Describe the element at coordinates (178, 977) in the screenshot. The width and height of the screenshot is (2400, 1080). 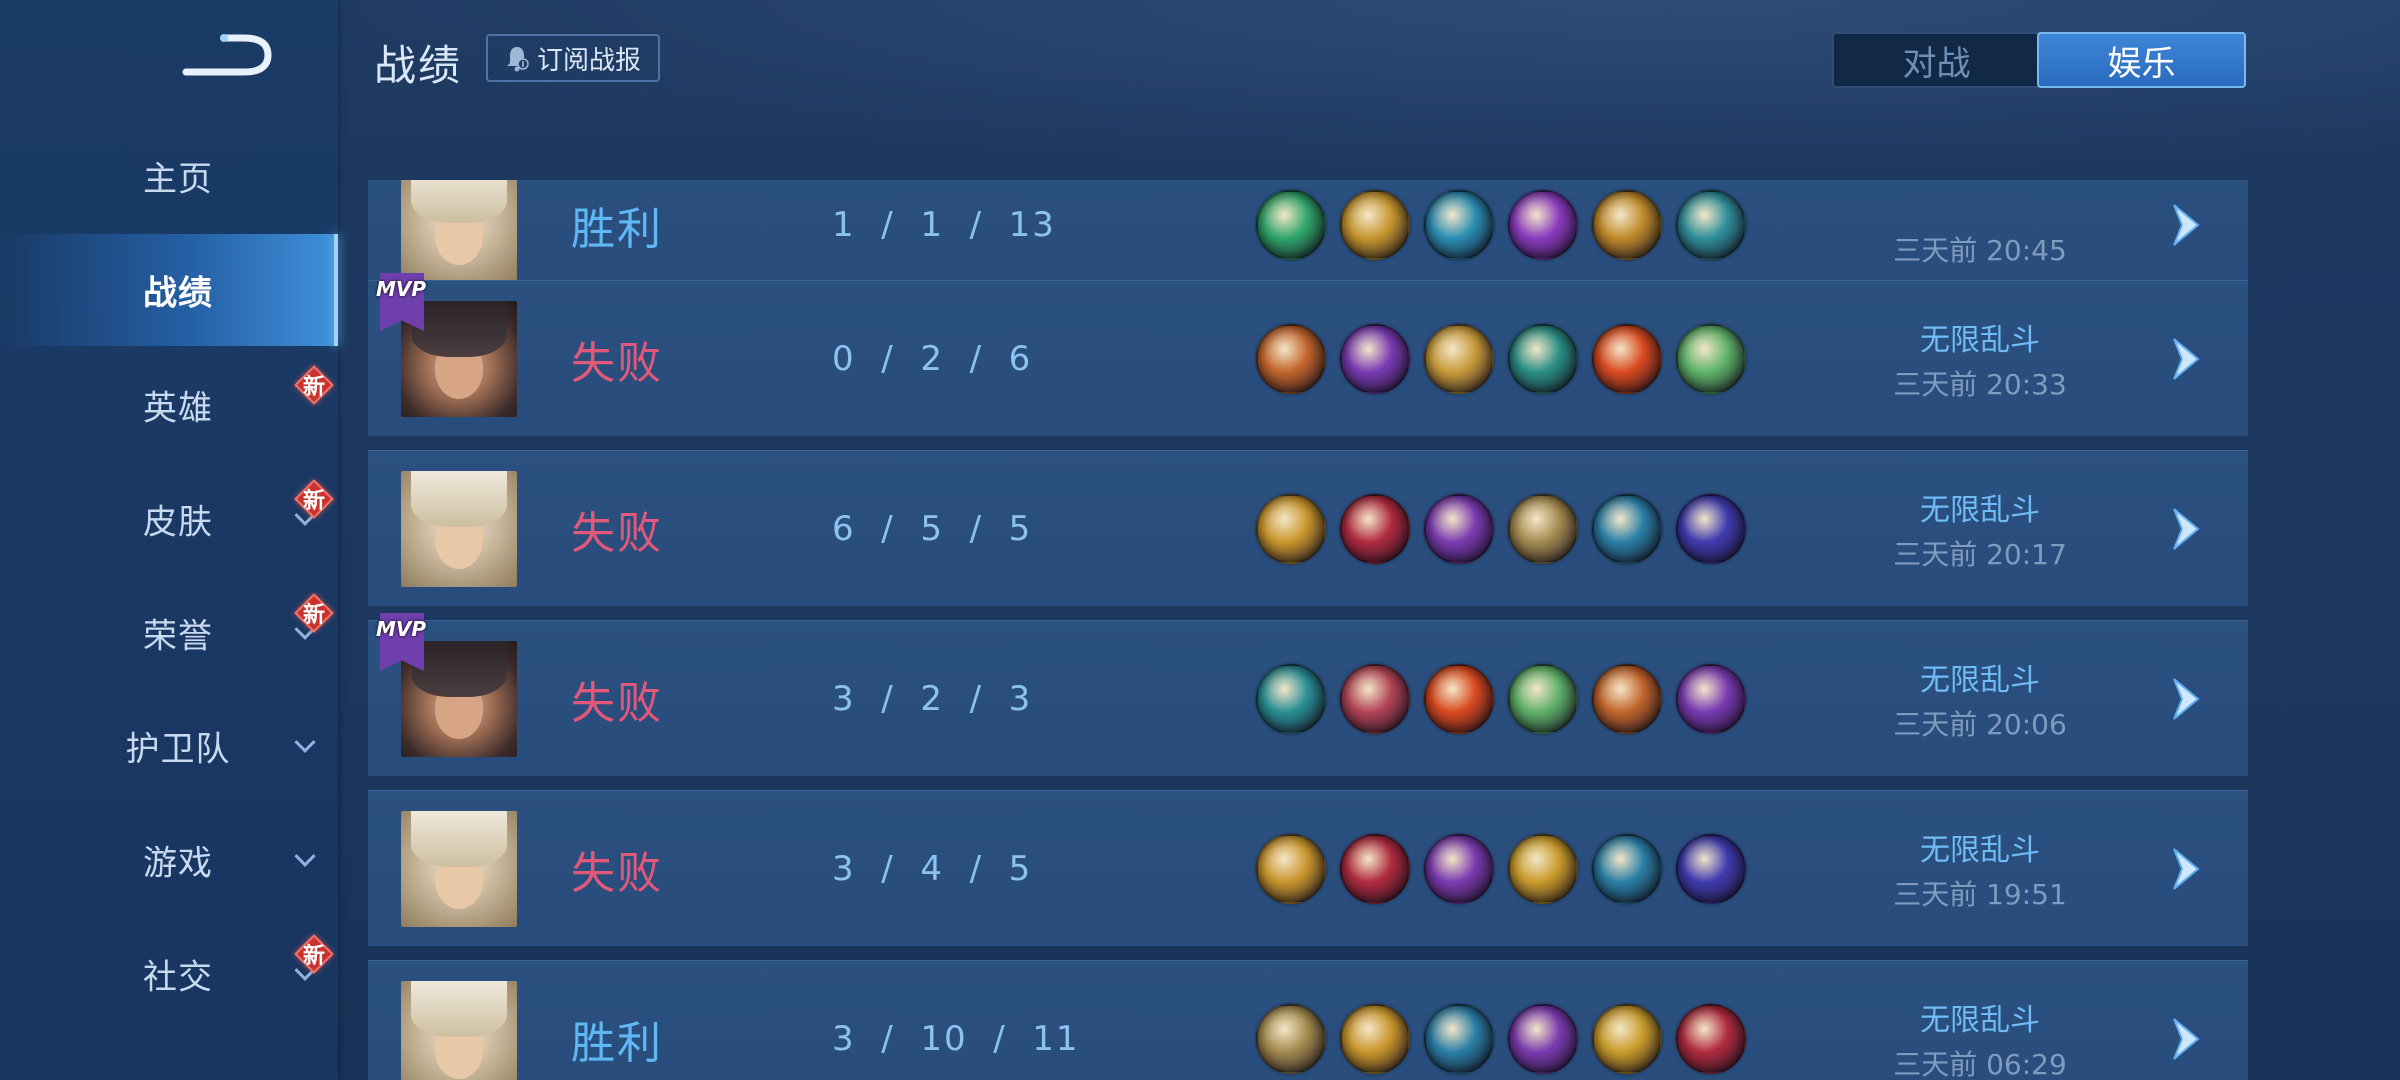
I see `sidebar-item-label: 社交` at that location.